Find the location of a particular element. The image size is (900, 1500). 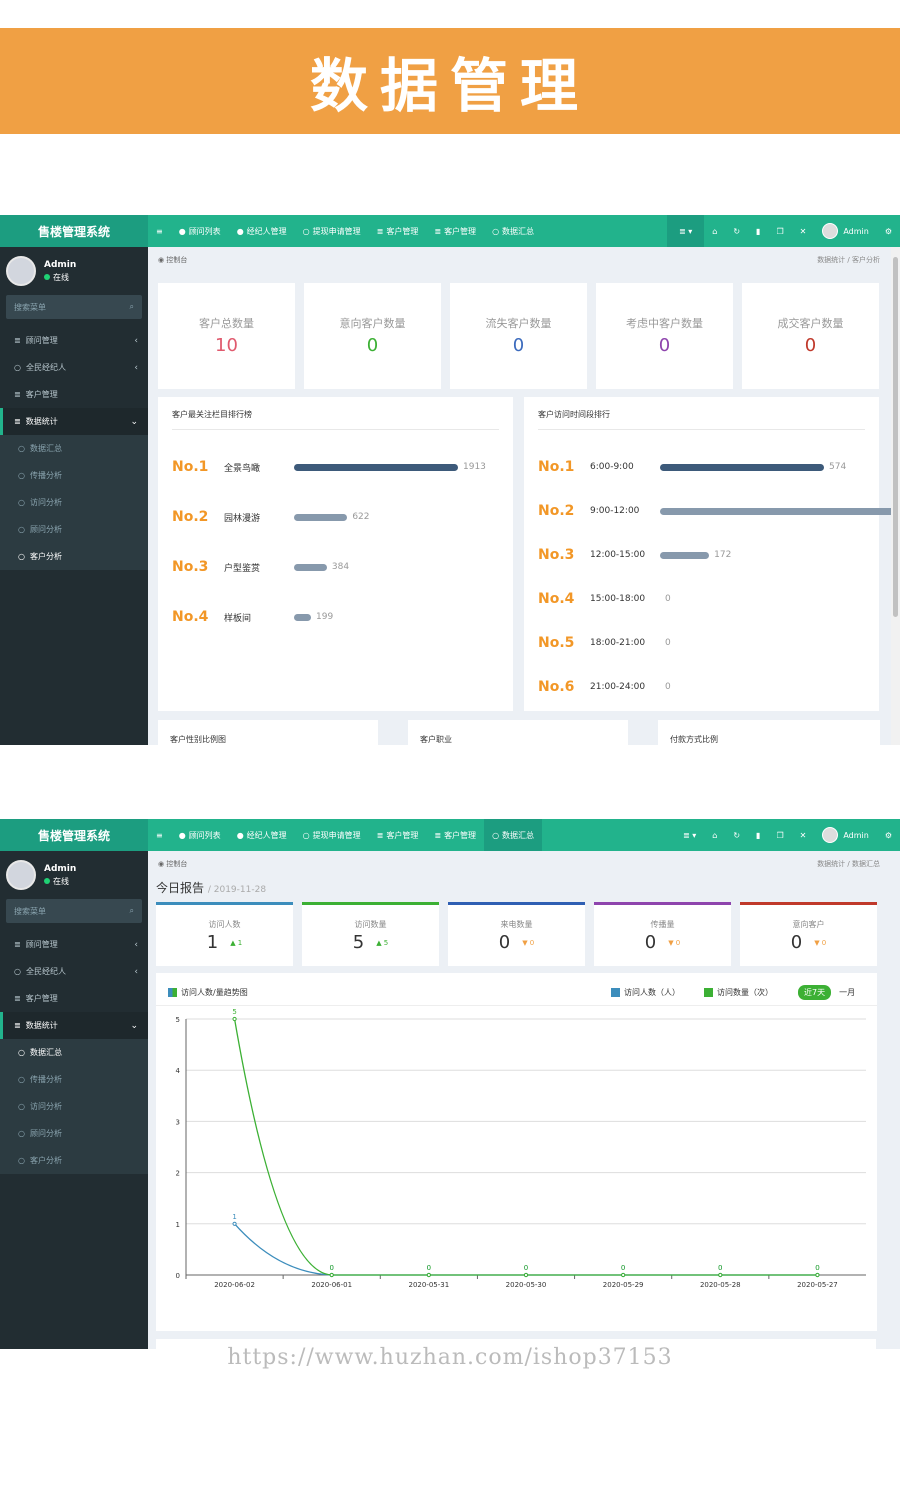

stat-label: 客户总数量 is located at coordinates (226, 323).